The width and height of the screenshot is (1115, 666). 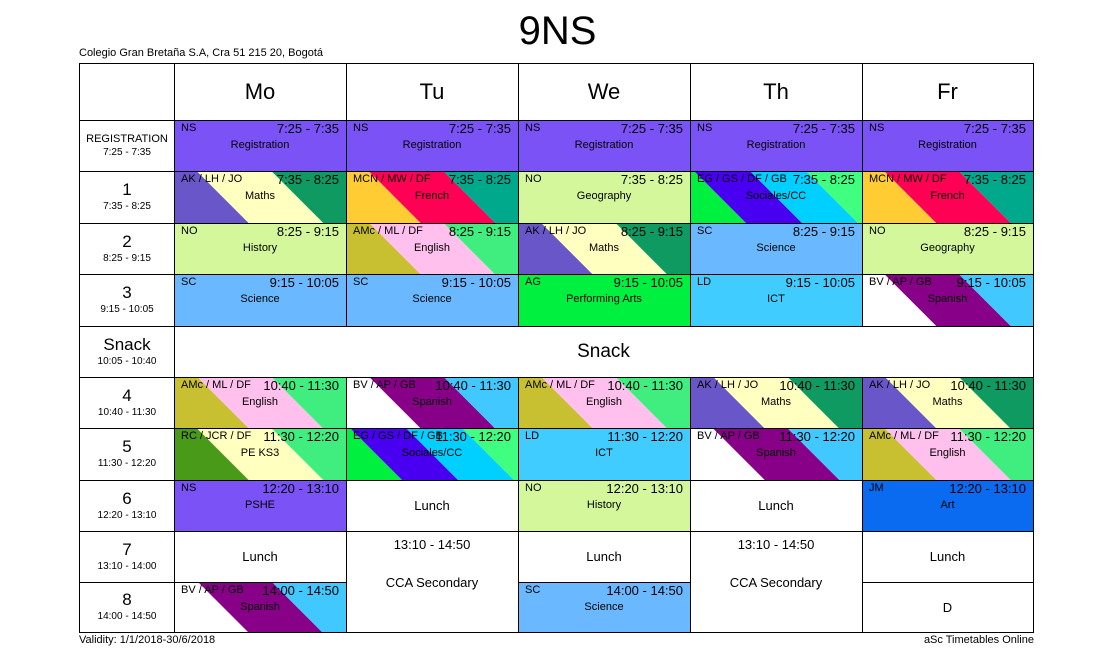 I want to click on period-time: 14:00 - 14:50, so click(x=127, y=616).